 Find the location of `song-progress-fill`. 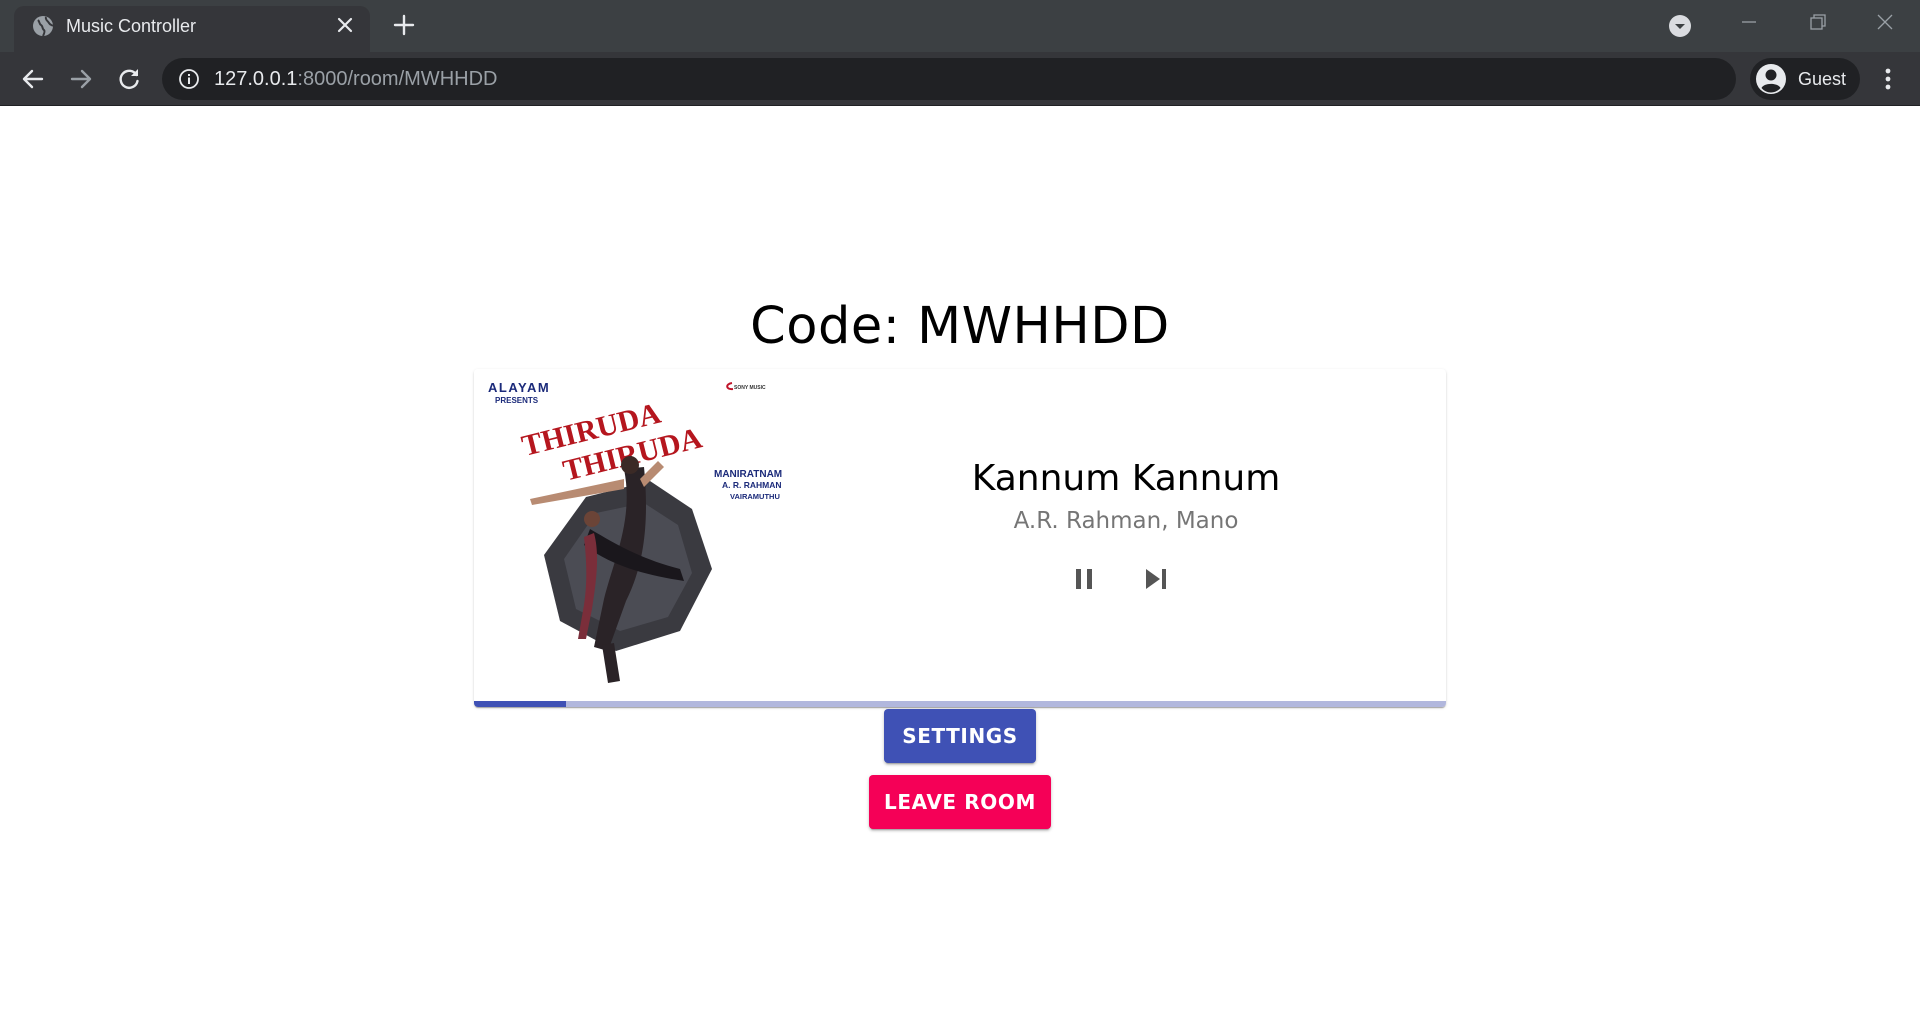

song-progress-fill is located at coordinates (520, 704).